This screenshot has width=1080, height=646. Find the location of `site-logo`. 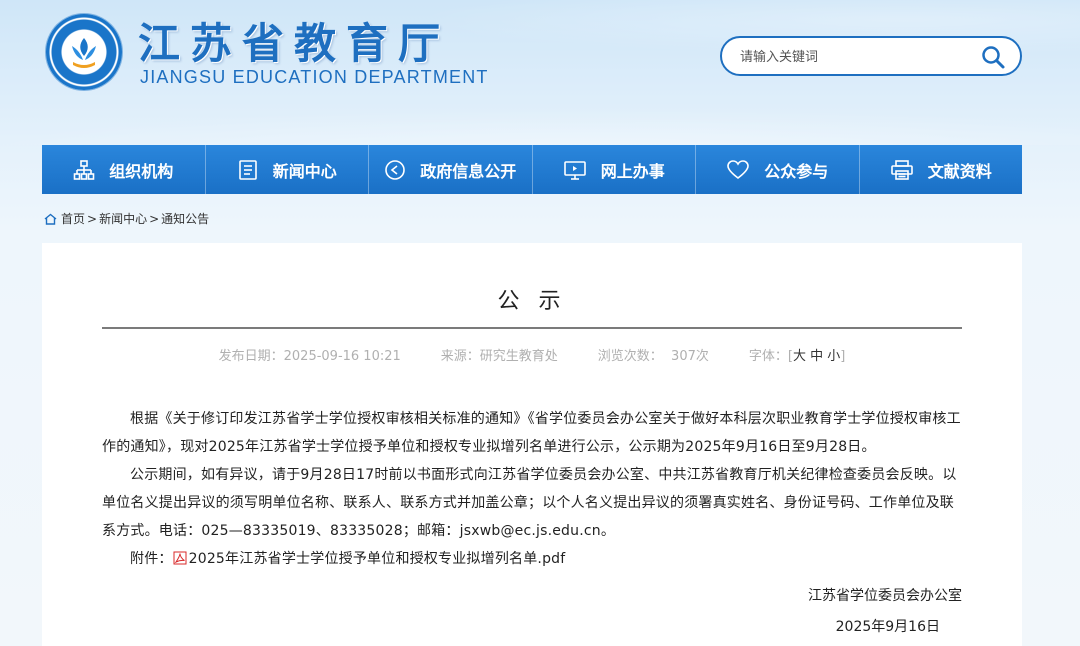

site-logo is located at coordinates (84, 52).